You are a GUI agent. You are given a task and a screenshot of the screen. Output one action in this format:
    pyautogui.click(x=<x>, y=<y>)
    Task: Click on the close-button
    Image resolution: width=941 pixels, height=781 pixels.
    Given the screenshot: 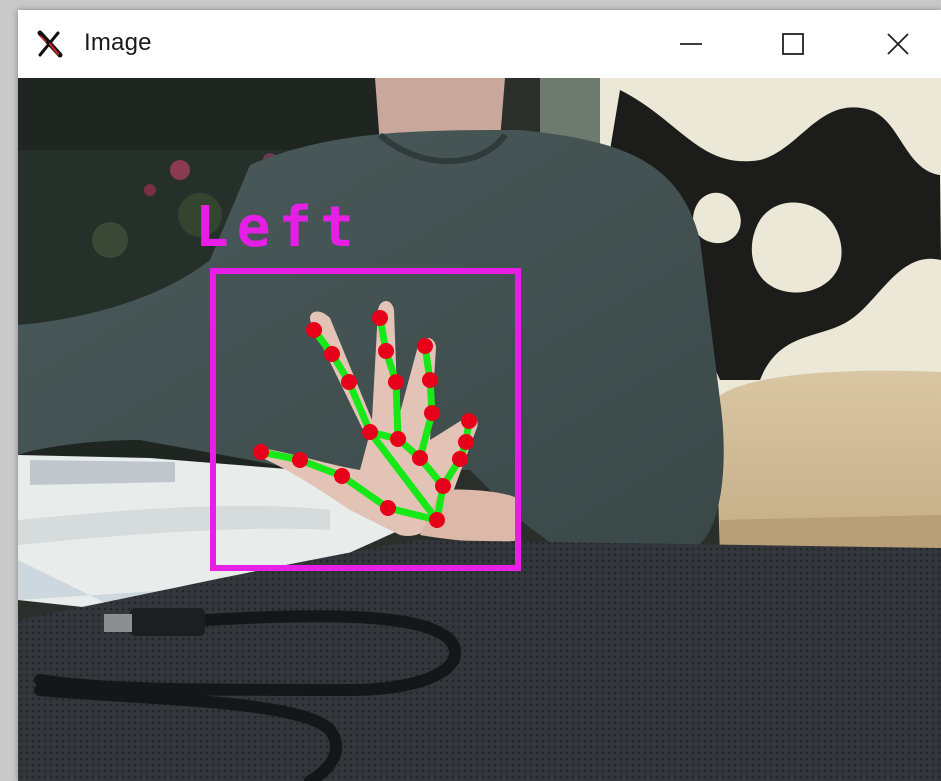 What is the action you would take?
    pyautogui.click(x=897, y=44)
    